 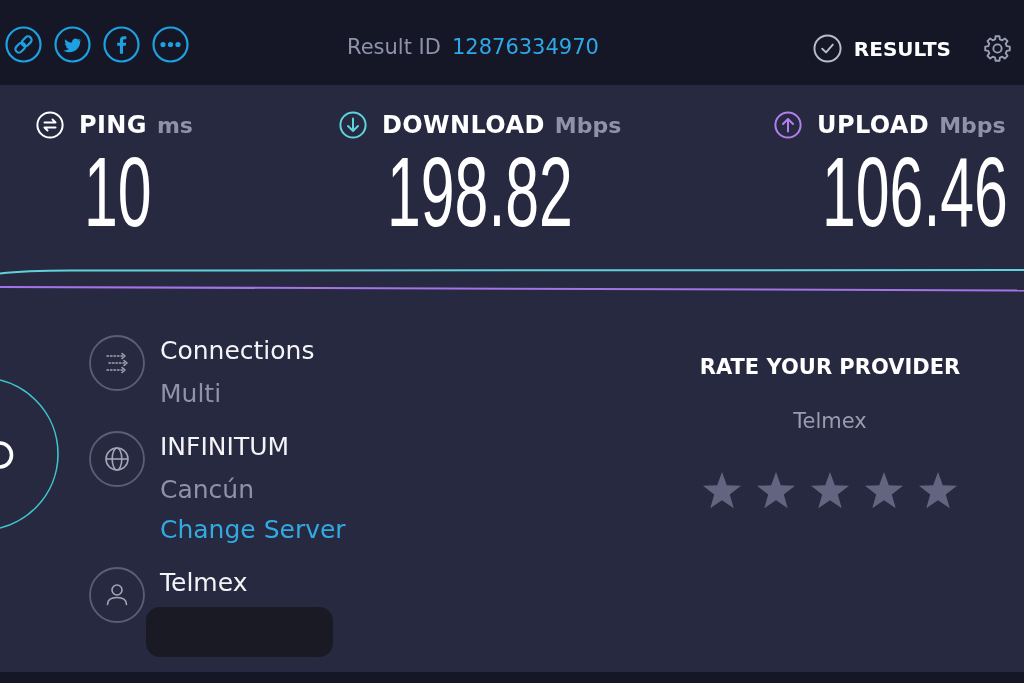 What do you see at coordinates (50, 125) in the screenshot?
I see `swap-arrows-icon` at bounding box center [50, 125].